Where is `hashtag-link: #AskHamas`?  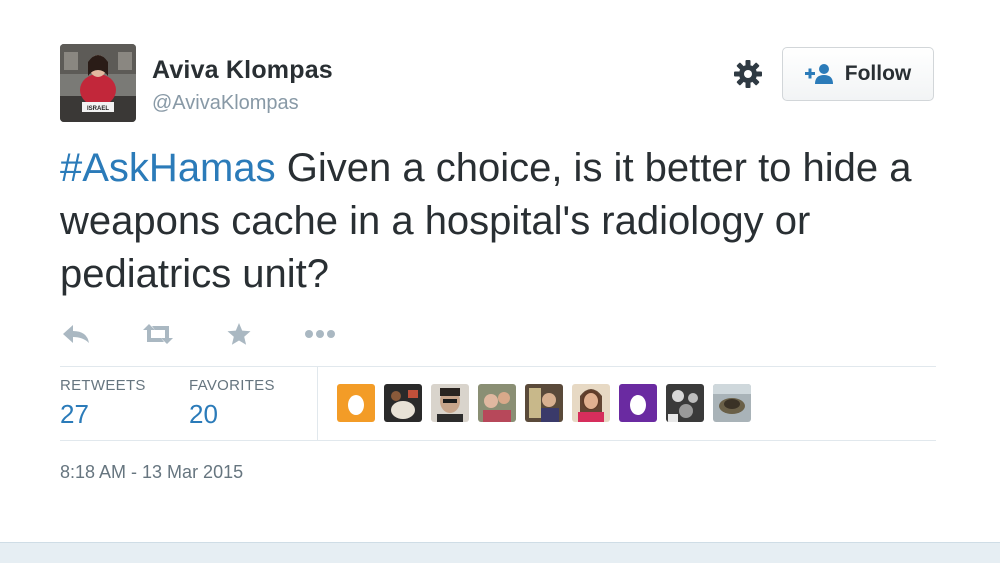
hashtag-link: #AskHamas is located at coordinates (168, 168).